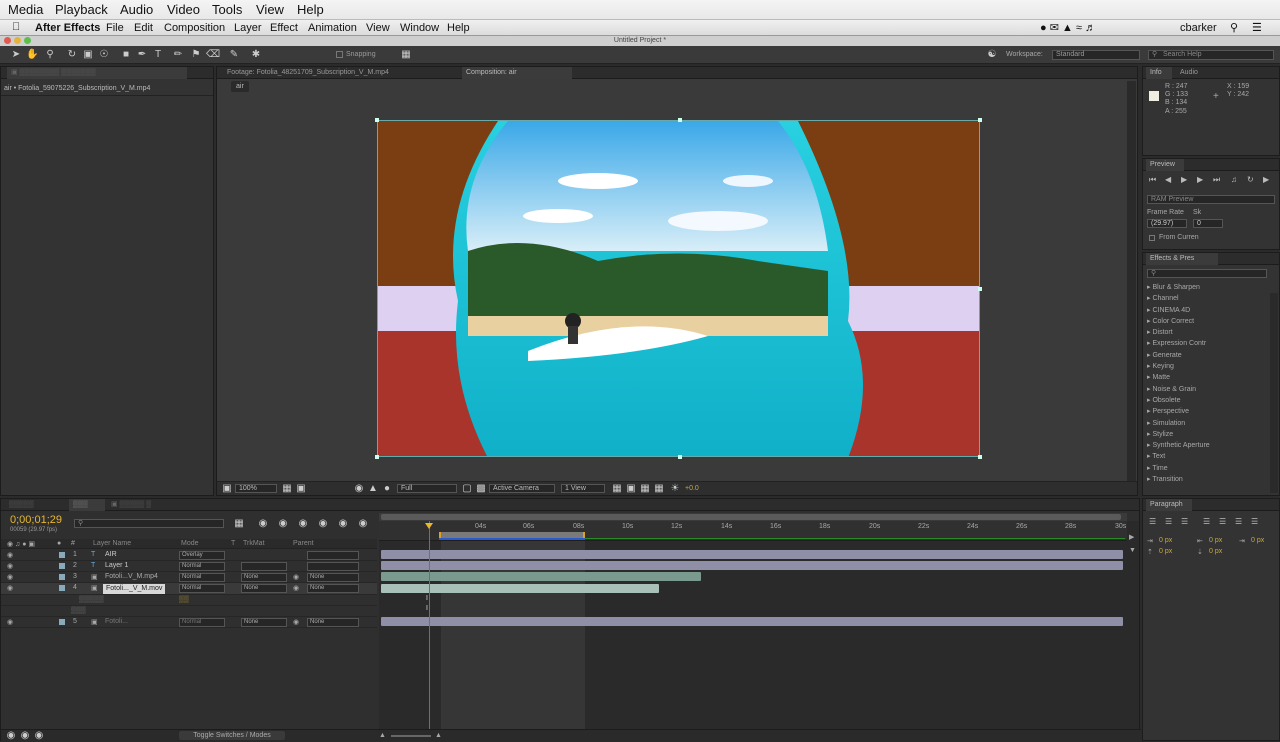 Image resolution: width=1280 pixels, height=742 pixels. I want to click on pan-behind-tool-icon: ☉, so click(104, 55).